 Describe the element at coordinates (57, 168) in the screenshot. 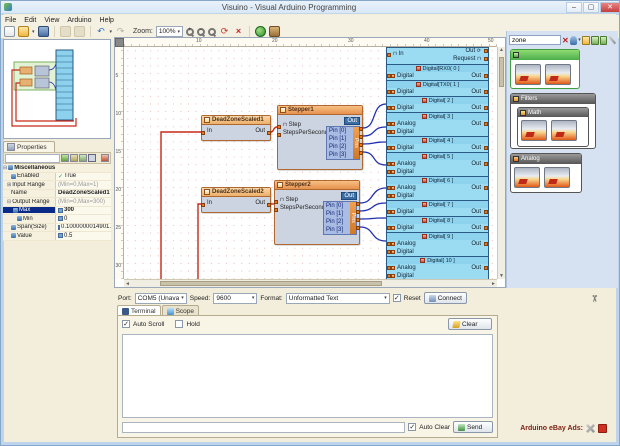

I see `property-group: ⊟ Miscellaneous` at that location.